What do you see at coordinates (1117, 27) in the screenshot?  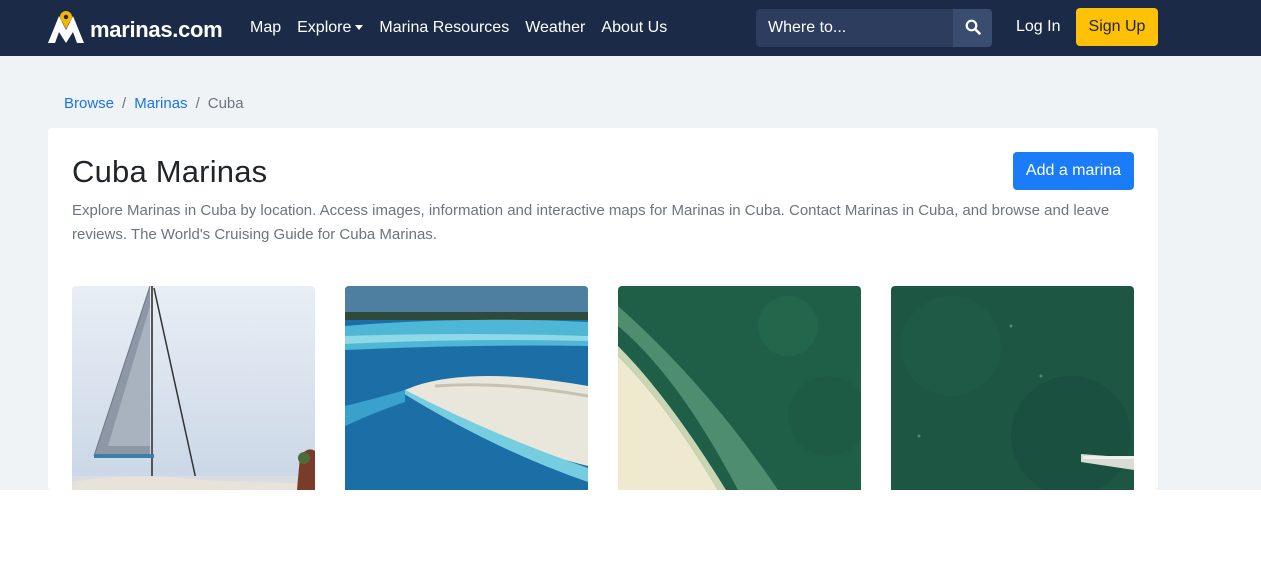 I see `signup-button: Sign Up` at bounding box center [1117, 27].